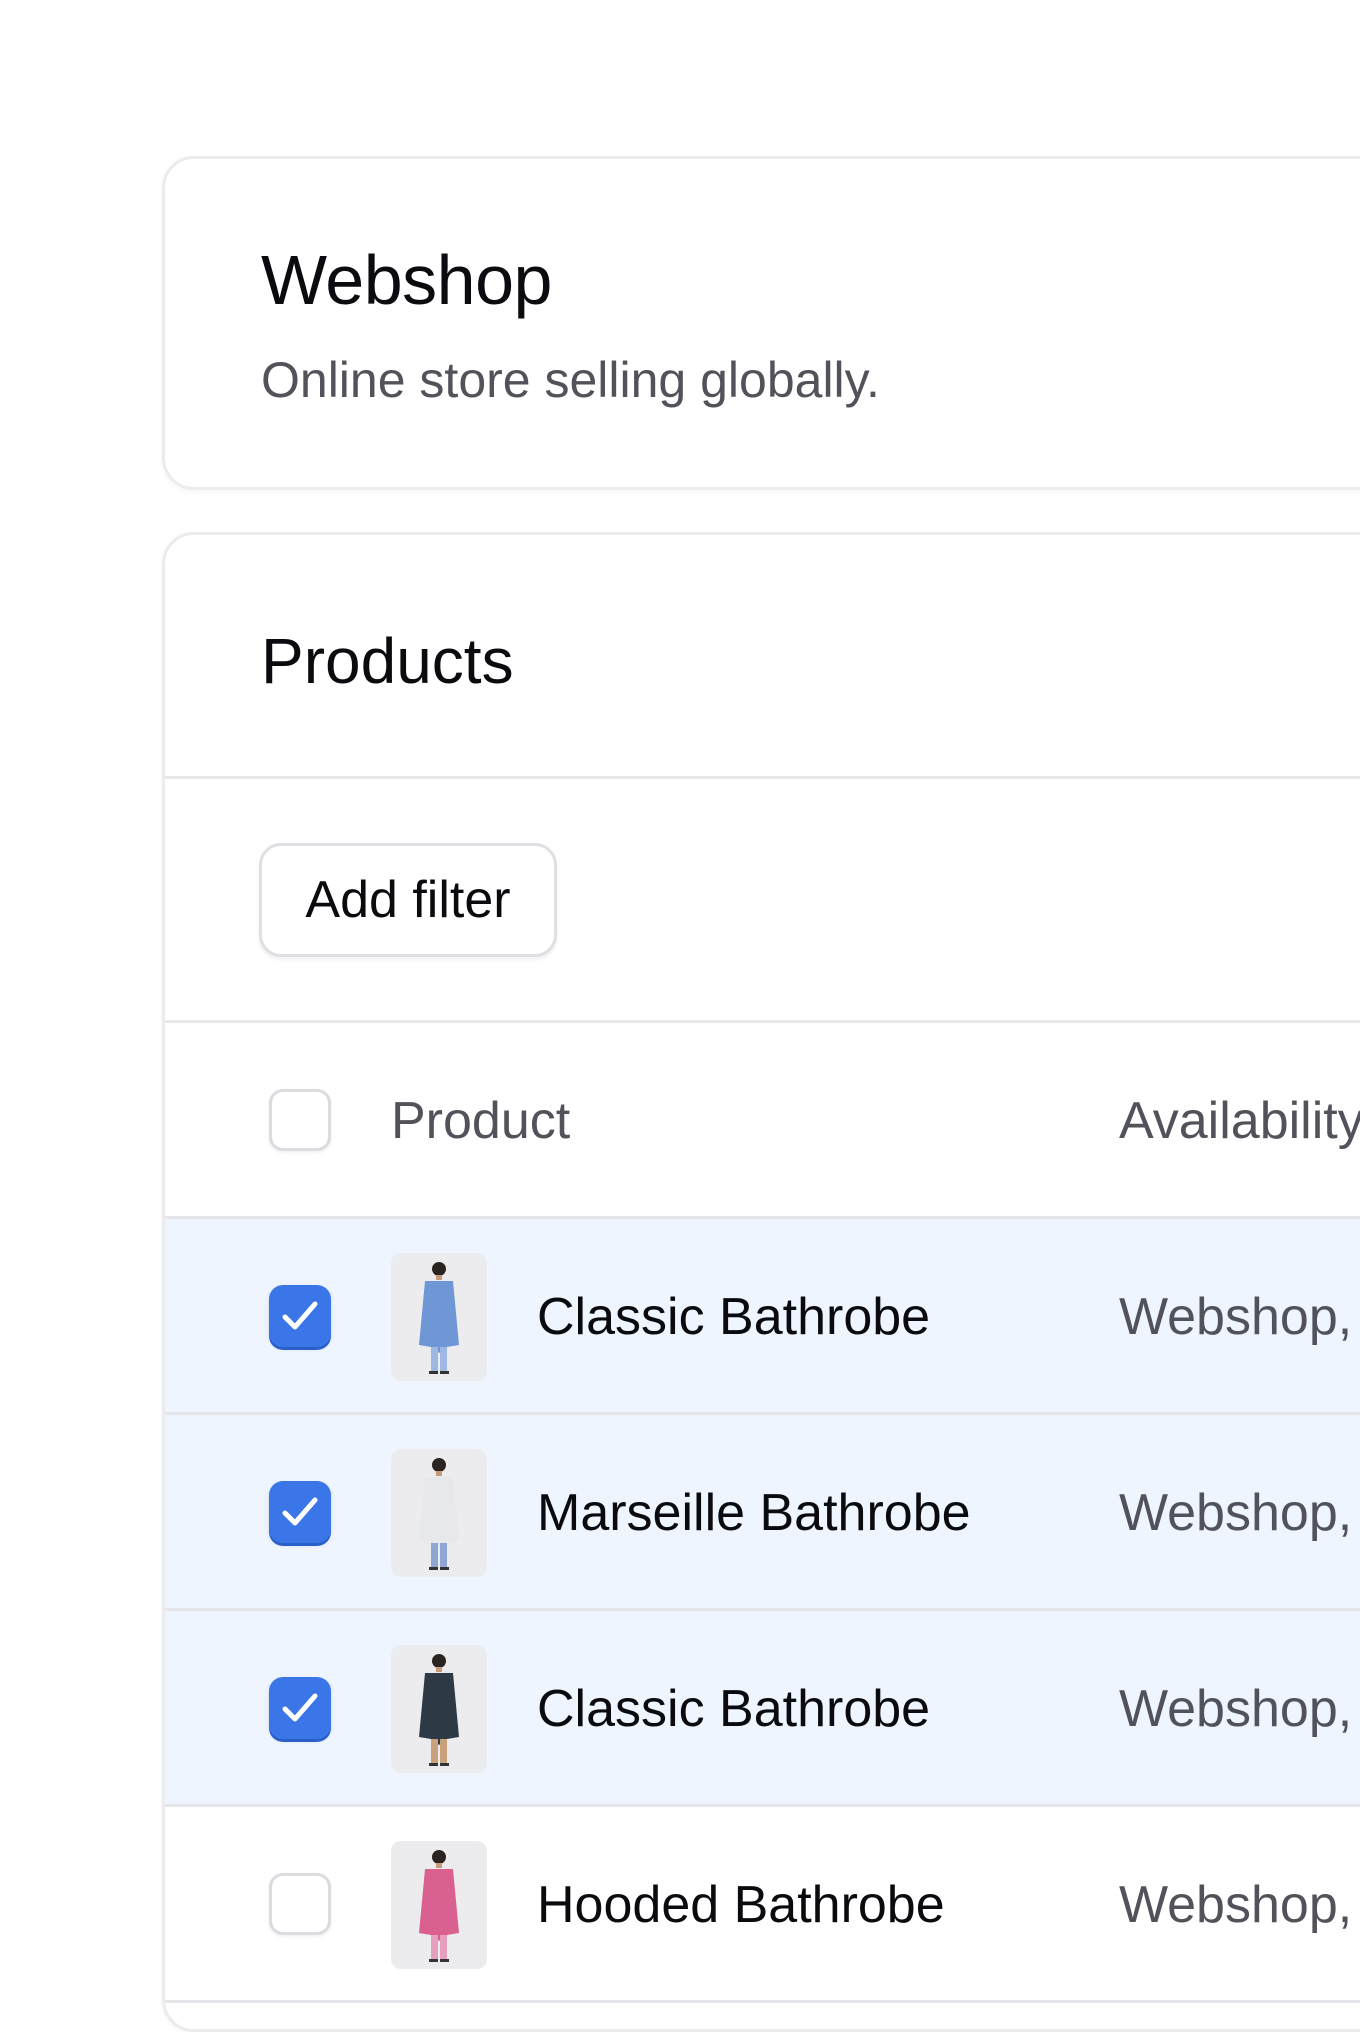 The image size is (1360, 2032). I want to click on store-title: Webshop, so click(406, 280).